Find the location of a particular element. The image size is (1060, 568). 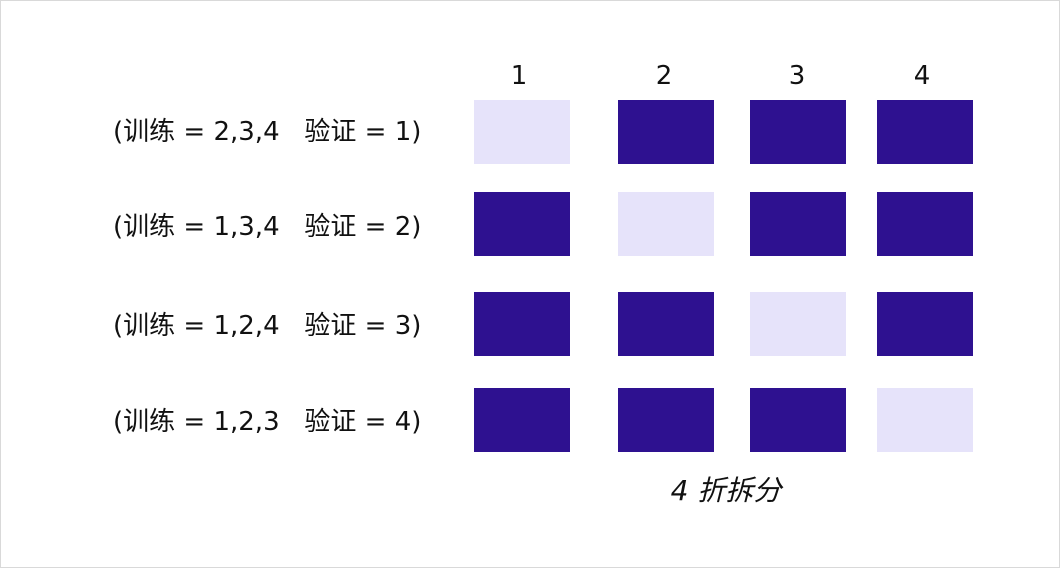

validation-fold-cell-r1-c1 is located at coordinates (522, 132).